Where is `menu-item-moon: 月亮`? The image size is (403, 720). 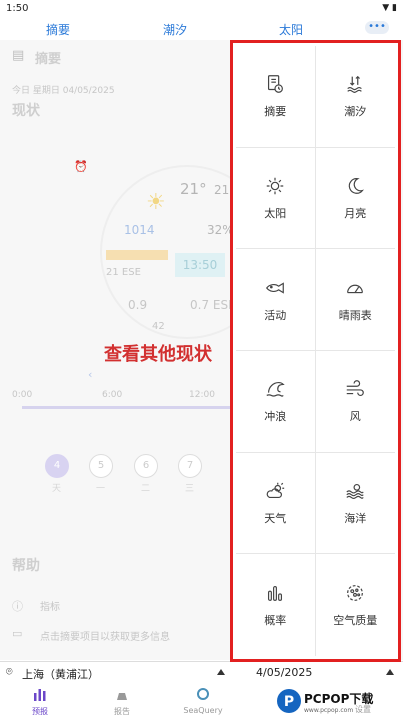 menu-item-moon: 月亮 is located at coordinates (355, 199).